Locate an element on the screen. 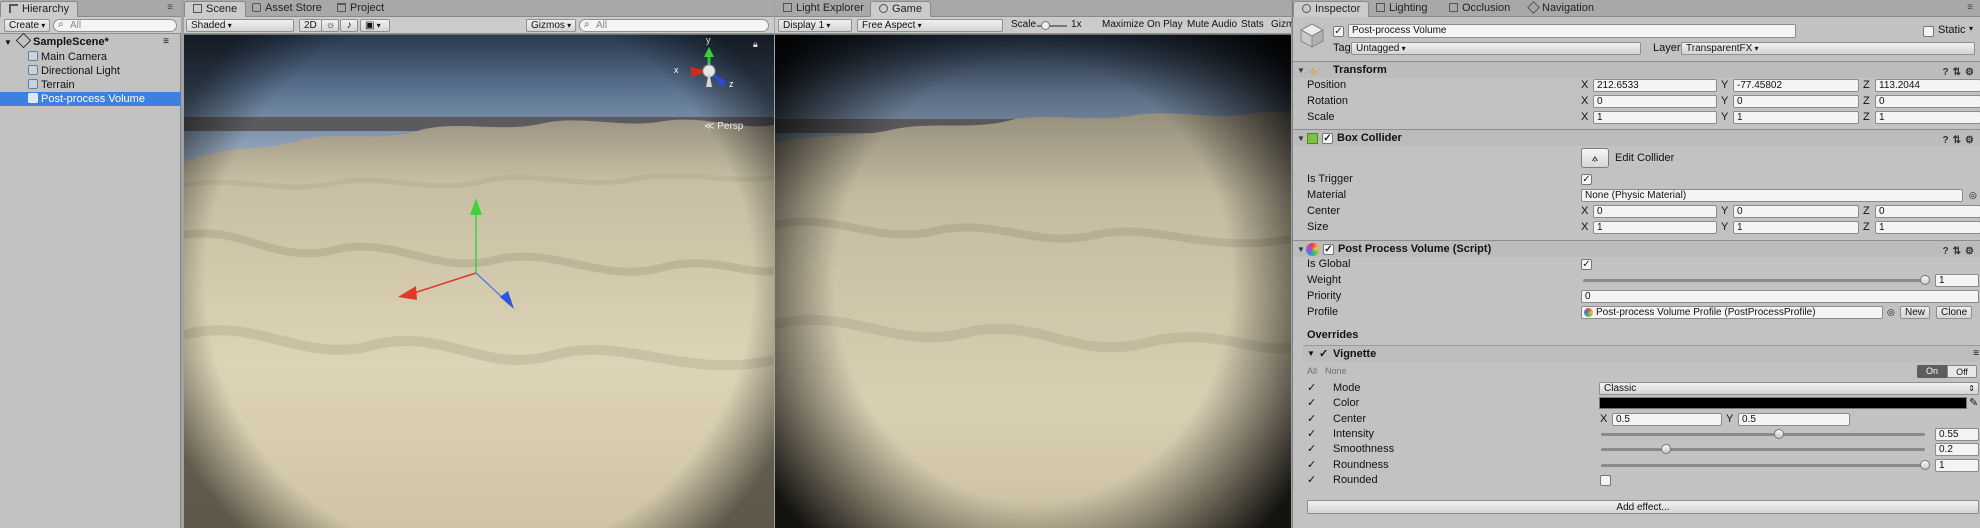  size-z-field: 1 is located at coordinates (1927, 227).